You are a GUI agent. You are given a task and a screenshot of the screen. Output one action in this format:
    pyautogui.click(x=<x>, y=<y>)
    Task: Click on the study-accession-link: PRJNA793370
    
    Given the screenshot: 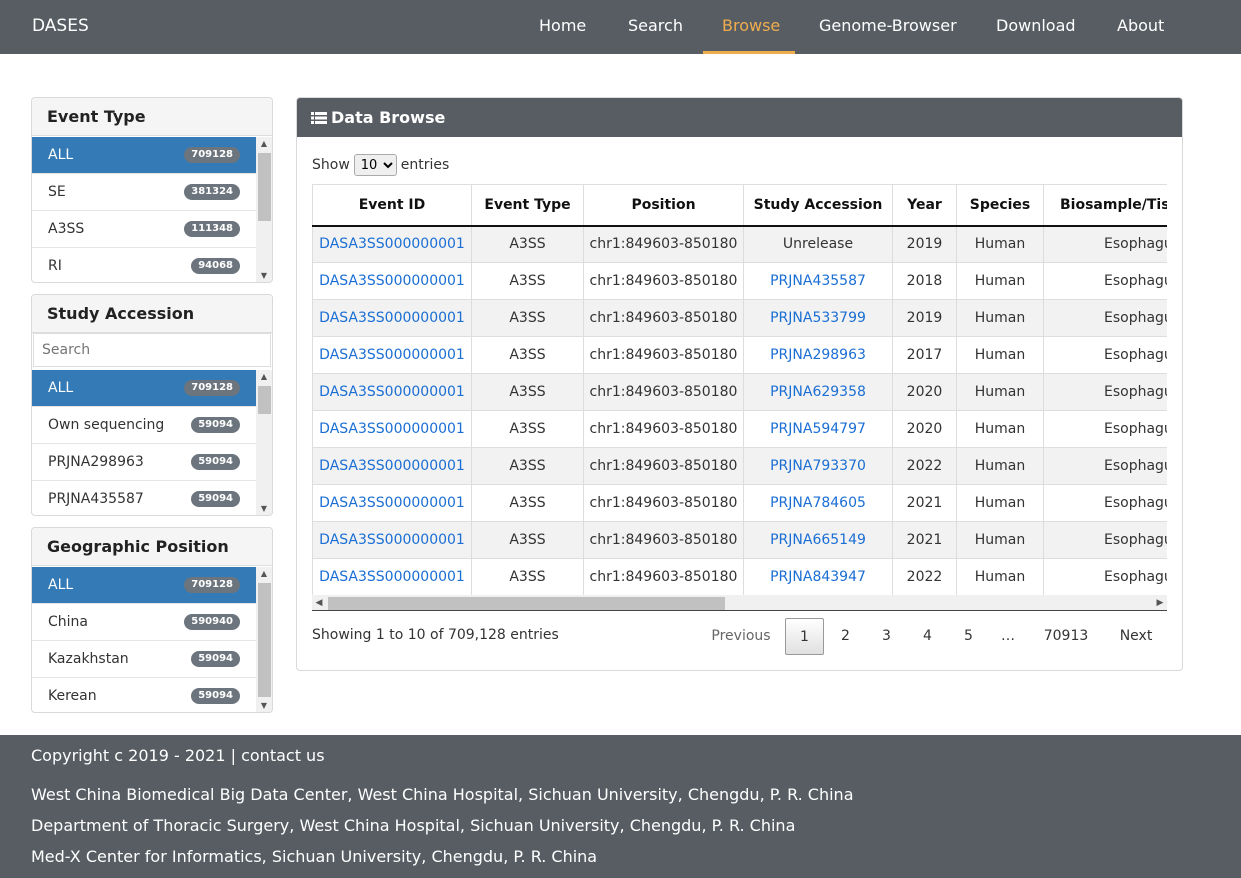 What is the action you would take?
    pyautogui.click(x=818, y=466)
    